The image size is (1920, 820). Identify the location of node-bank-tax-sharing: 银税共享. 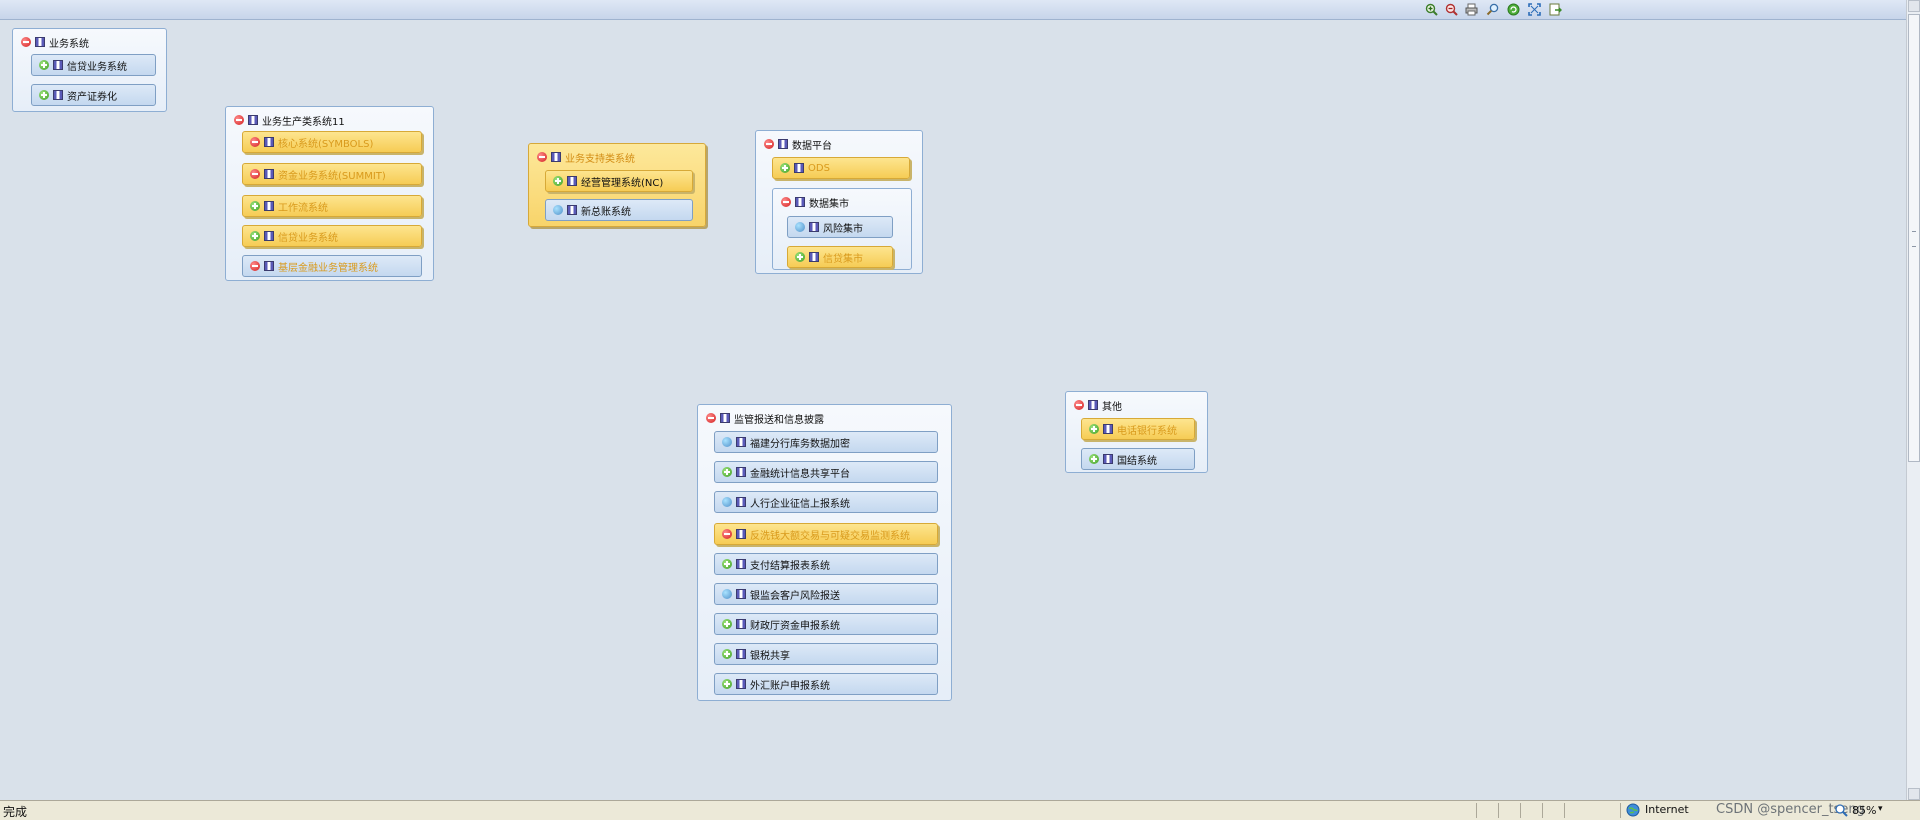
(826, 654).